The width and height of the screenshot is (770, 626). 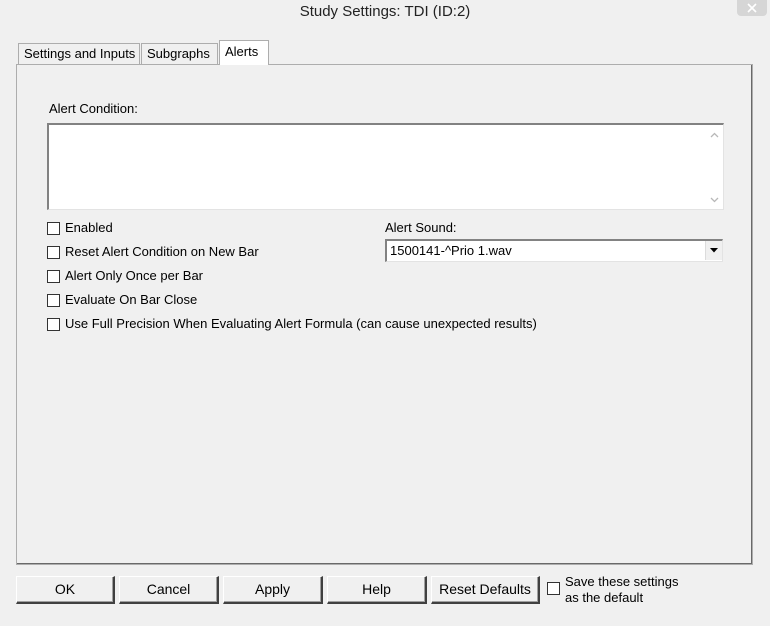 I want to click on window-title: Study Settings: TDI (ID:2), so click(x=385, y=11).